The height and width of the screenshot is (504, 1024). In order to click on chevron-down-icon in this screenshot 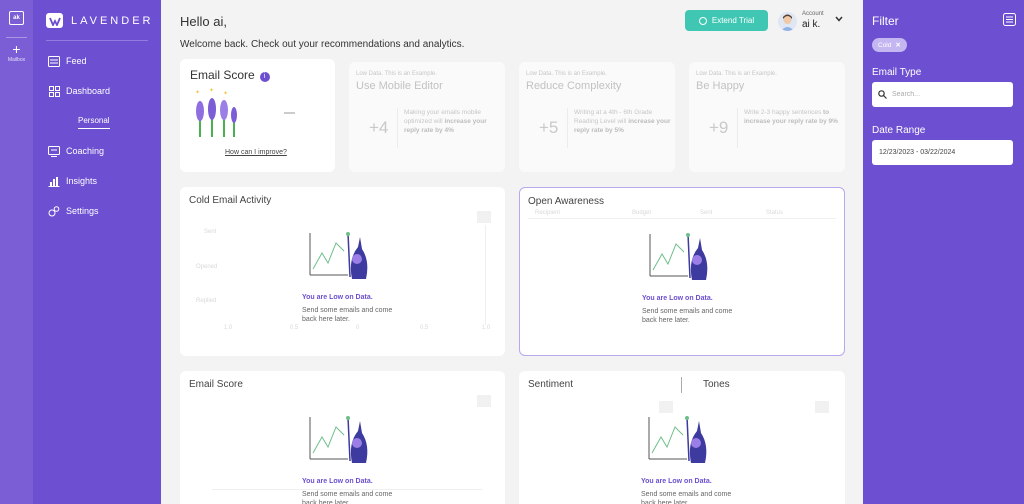, I will do `click(839, 19)`.